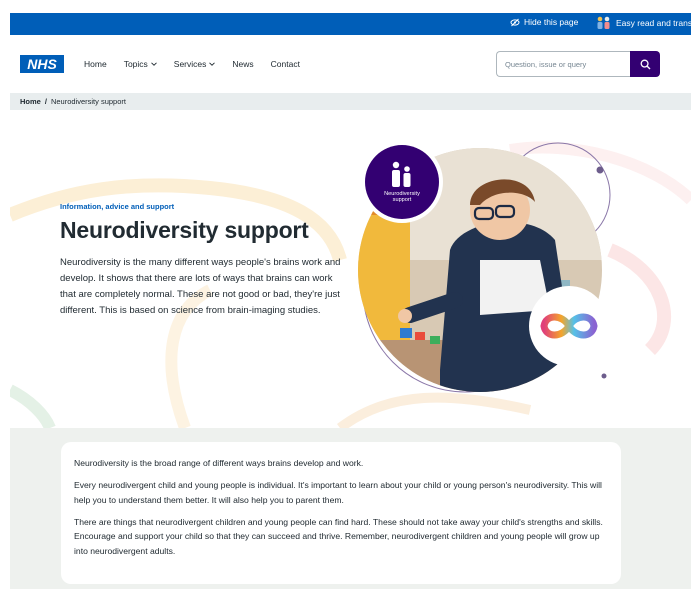  What do you see at coordinates (30, 101) in the screenshot?
I see `breadcrumb-home: Home` at bounding box center [30, 101].